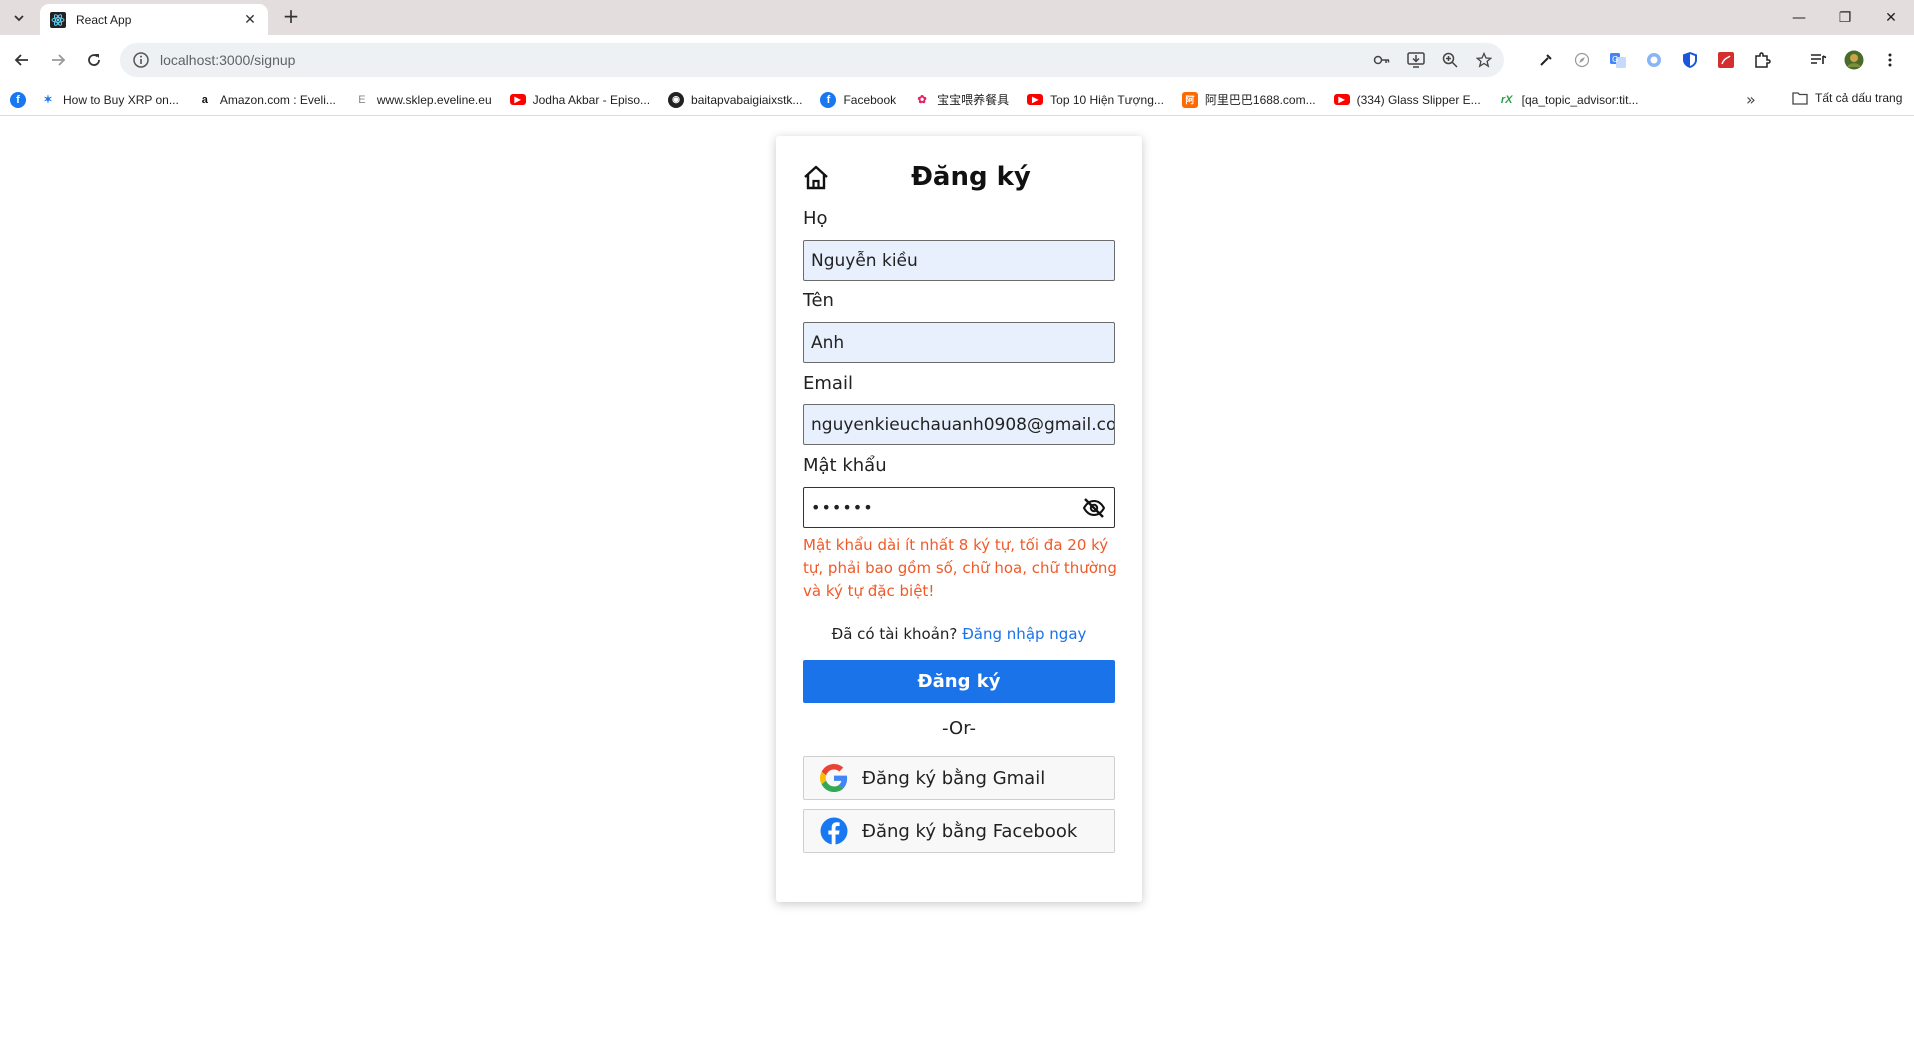 This screenshot has width=1914, height=1037. Describe the element at coordinates (894, 634) in the screenshot. I see `have-account-text: Đã có tài khoản?` at that location.